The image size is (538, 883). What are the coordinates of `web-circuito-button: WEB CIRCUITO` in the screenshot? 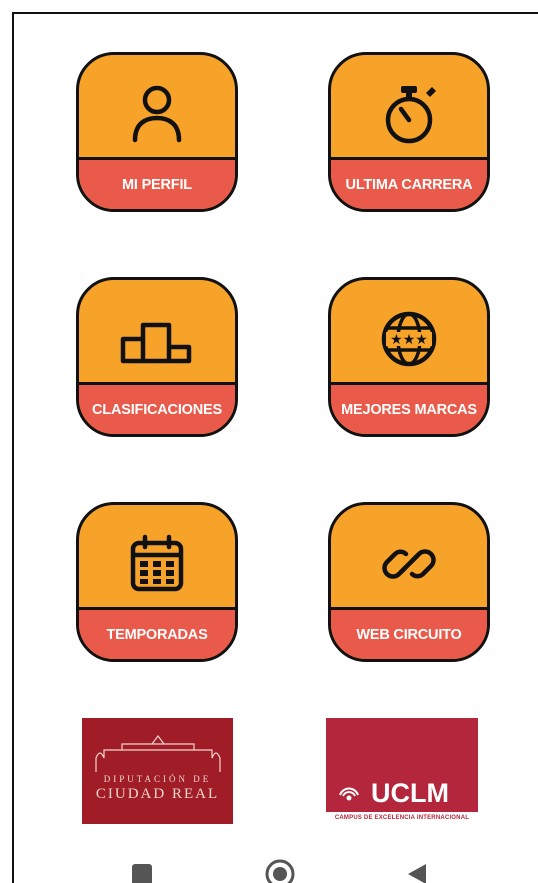 It's located at (409, 582).